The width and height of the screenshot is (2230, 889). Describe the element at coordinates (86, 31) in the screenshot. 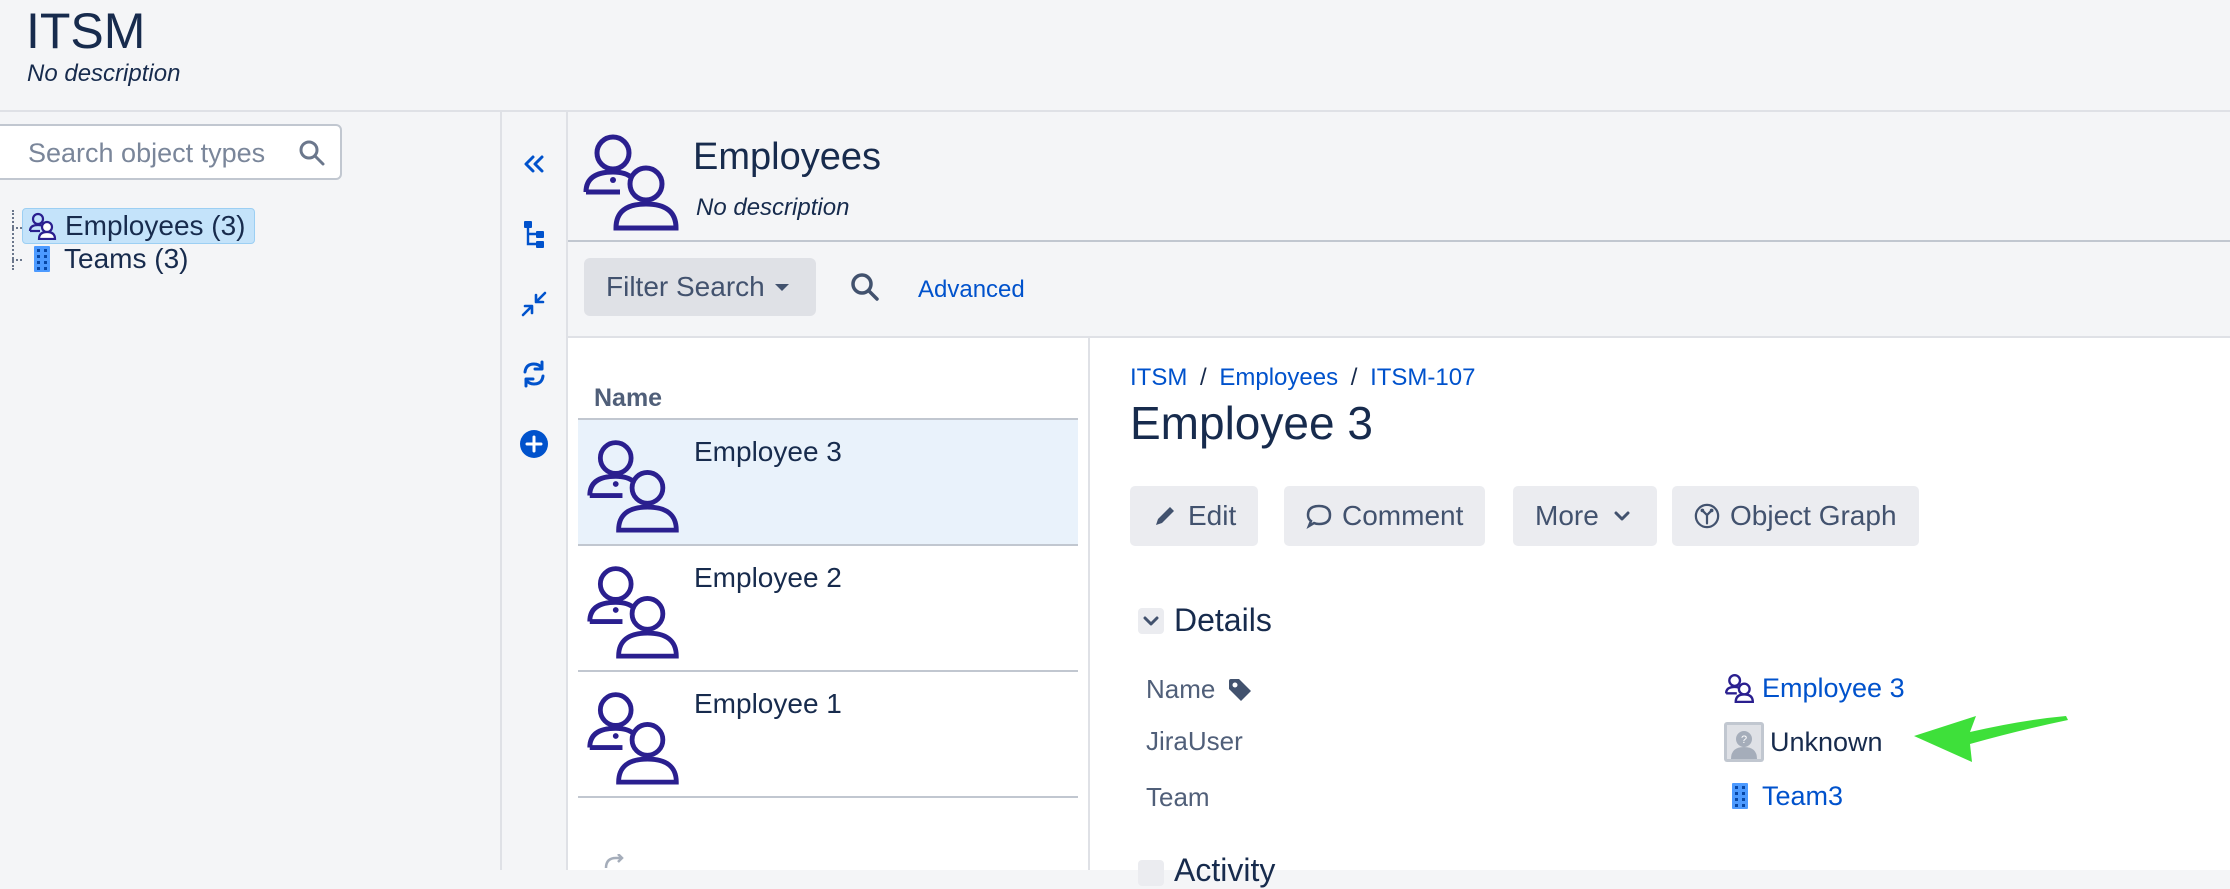

I see `page-title: ITSM` at that location.